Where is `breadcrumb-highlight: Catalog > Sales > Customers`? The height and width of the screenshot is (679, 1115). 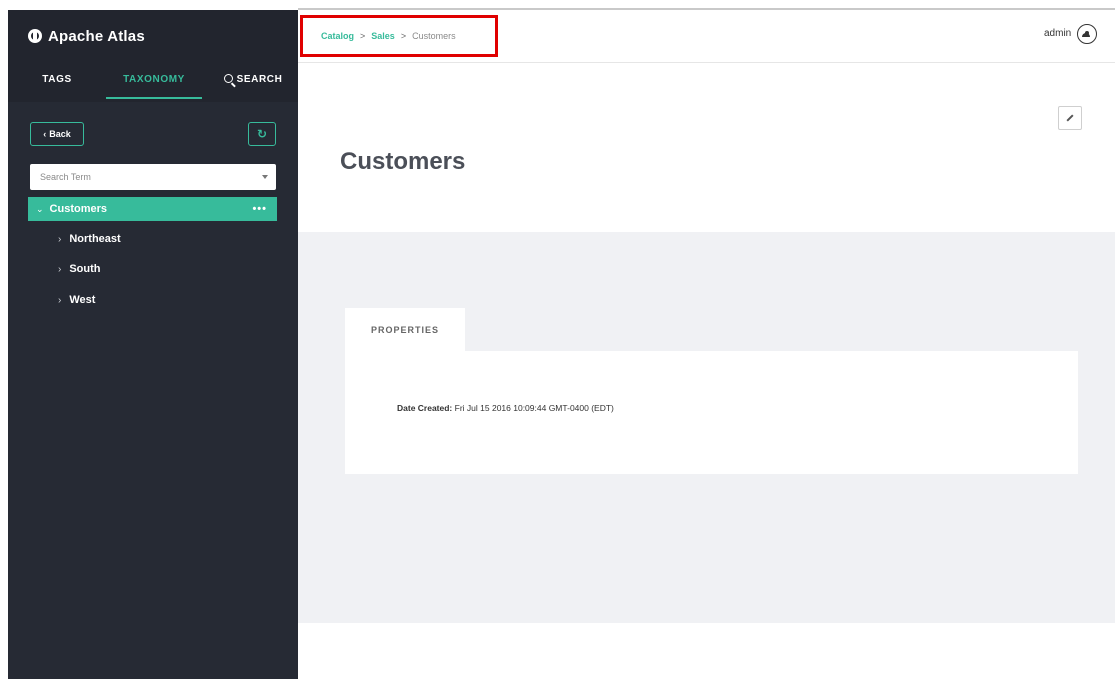
breadcrumb-highlight: Catalog > Sales > Customers is located at coordinates (399, 36).